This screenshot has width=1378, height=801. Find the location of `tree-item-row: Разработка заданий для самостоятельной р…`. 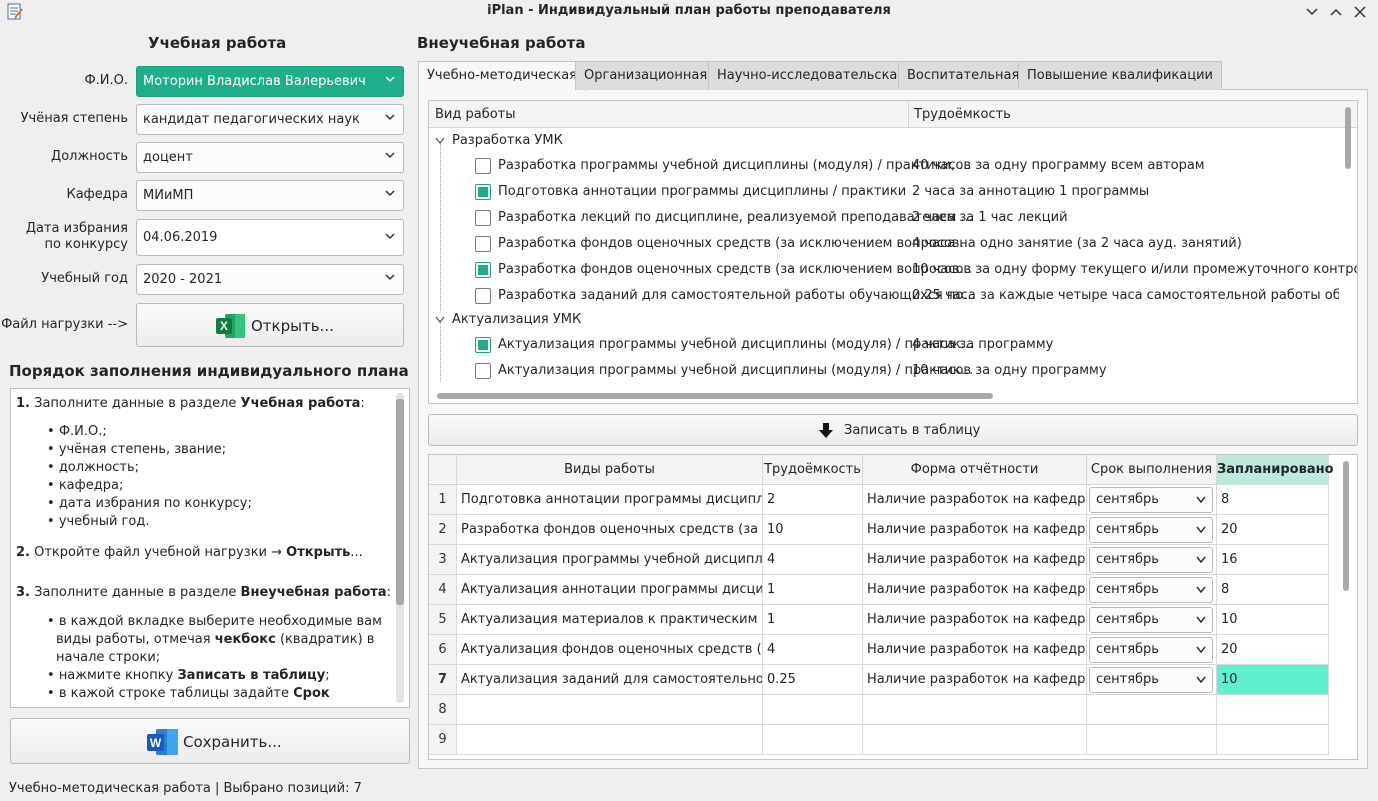

tree-item-row: Разработка заданий для самостоятельной р… is located at coordinates (884, 296).